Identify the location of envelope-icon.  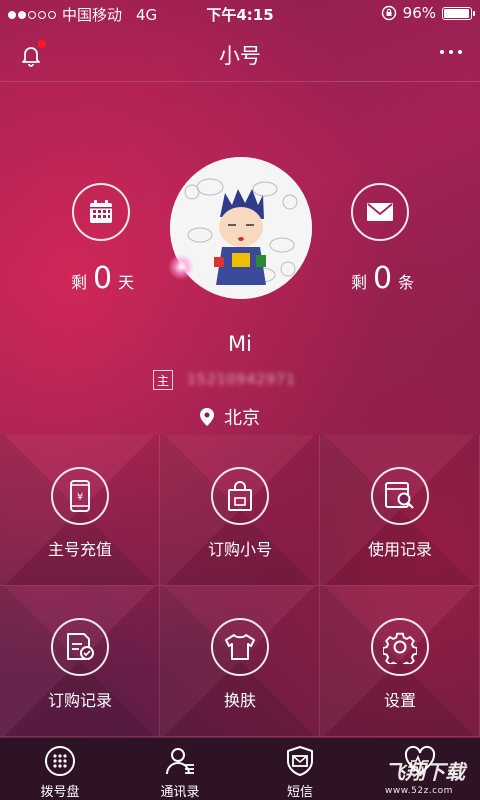
(380, 212).